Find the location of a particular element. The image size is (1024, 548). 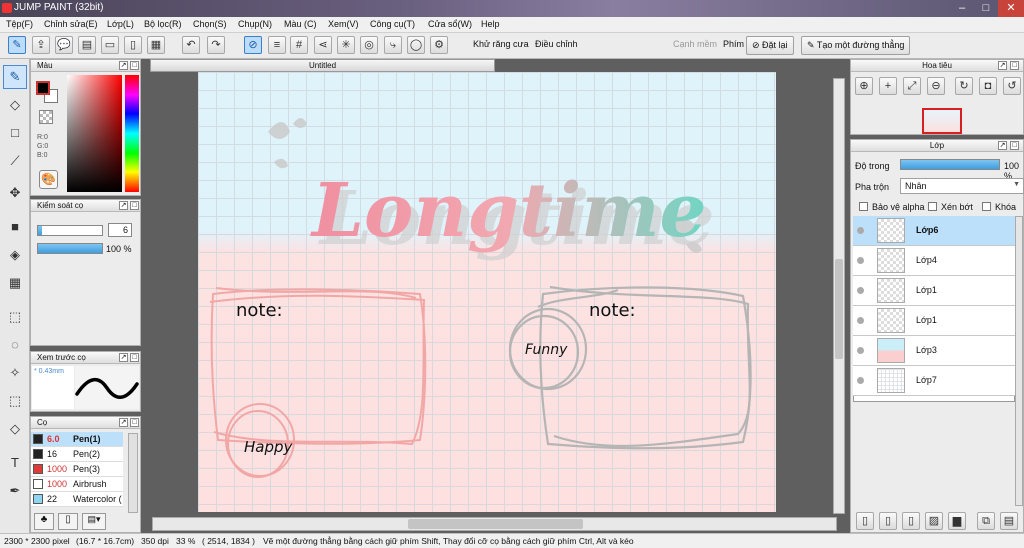

brush-list-scrollbar is located at coordinates (133, 473).